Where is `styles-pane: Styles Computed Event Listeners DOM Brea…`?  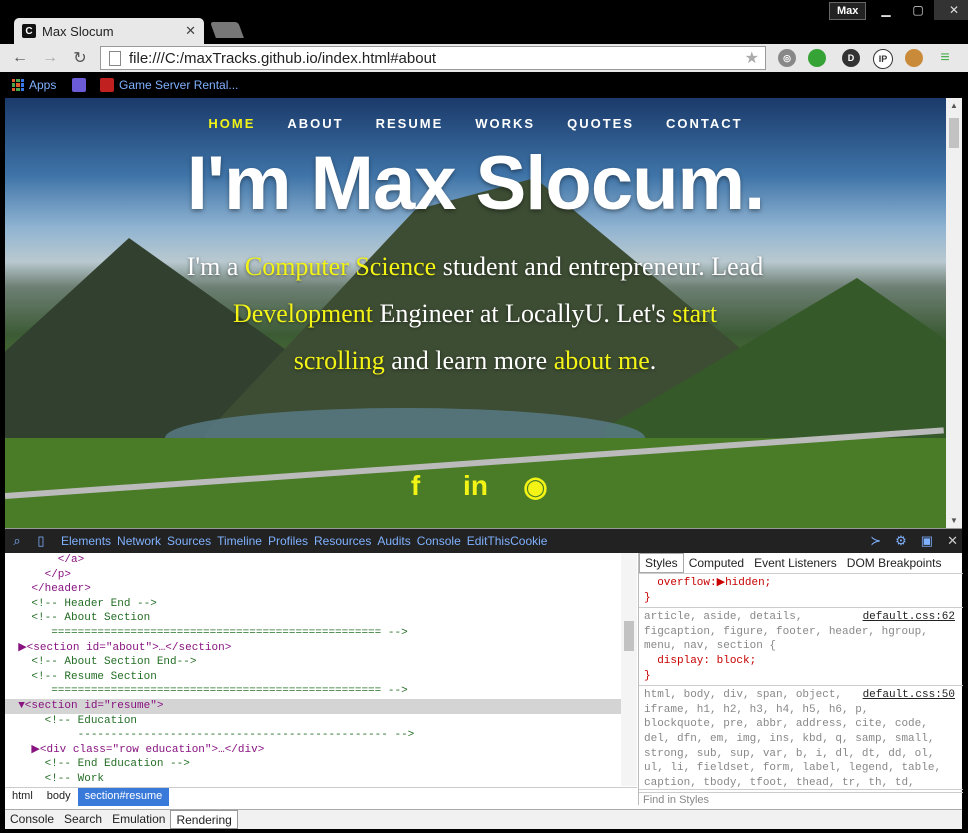 styles-pane: Styles Computed Event Listeners DOM Brea… is located at coordinates (800, 679).